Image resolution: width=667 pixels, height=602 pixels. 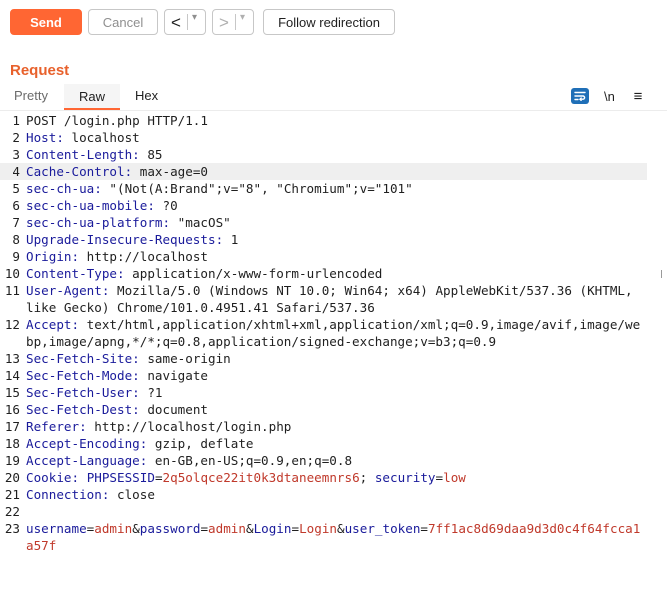 I want to click on header-value: application/x-www-form-urlencoded, so click(x=253, y=273).